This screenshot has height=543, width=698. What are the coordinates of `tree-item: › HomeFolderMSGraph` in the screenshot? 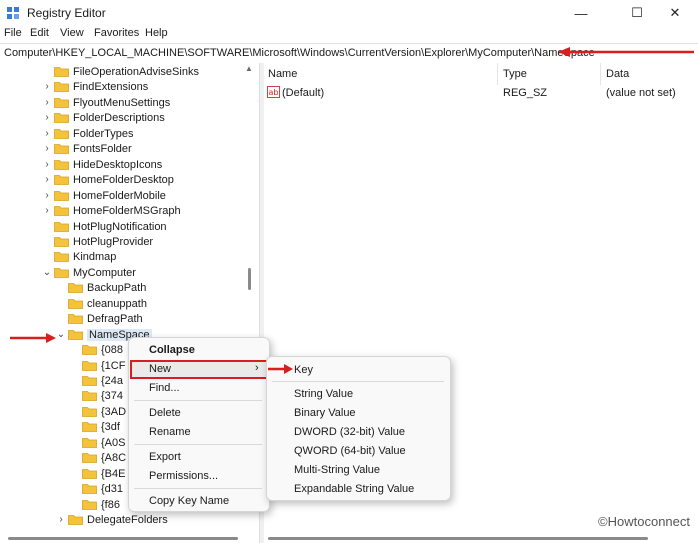 It's located at (111, 210).